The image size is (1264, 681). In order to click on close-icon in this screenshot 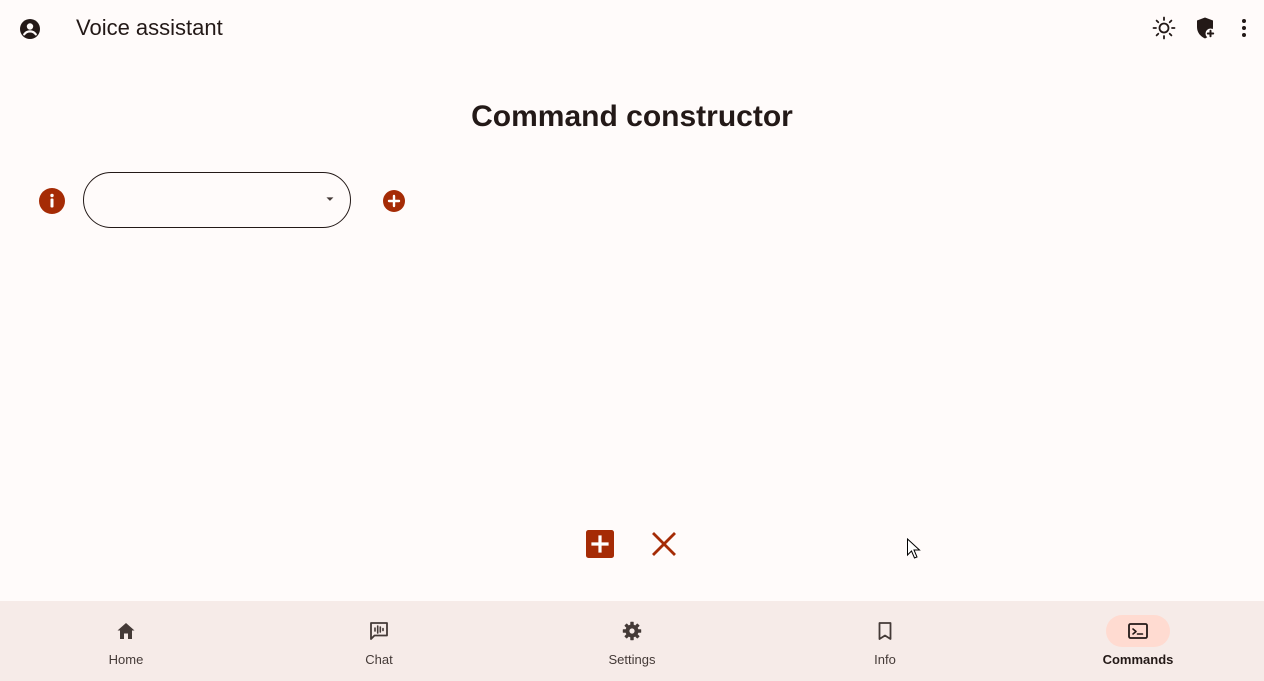, I will do `click(664, 544)`.